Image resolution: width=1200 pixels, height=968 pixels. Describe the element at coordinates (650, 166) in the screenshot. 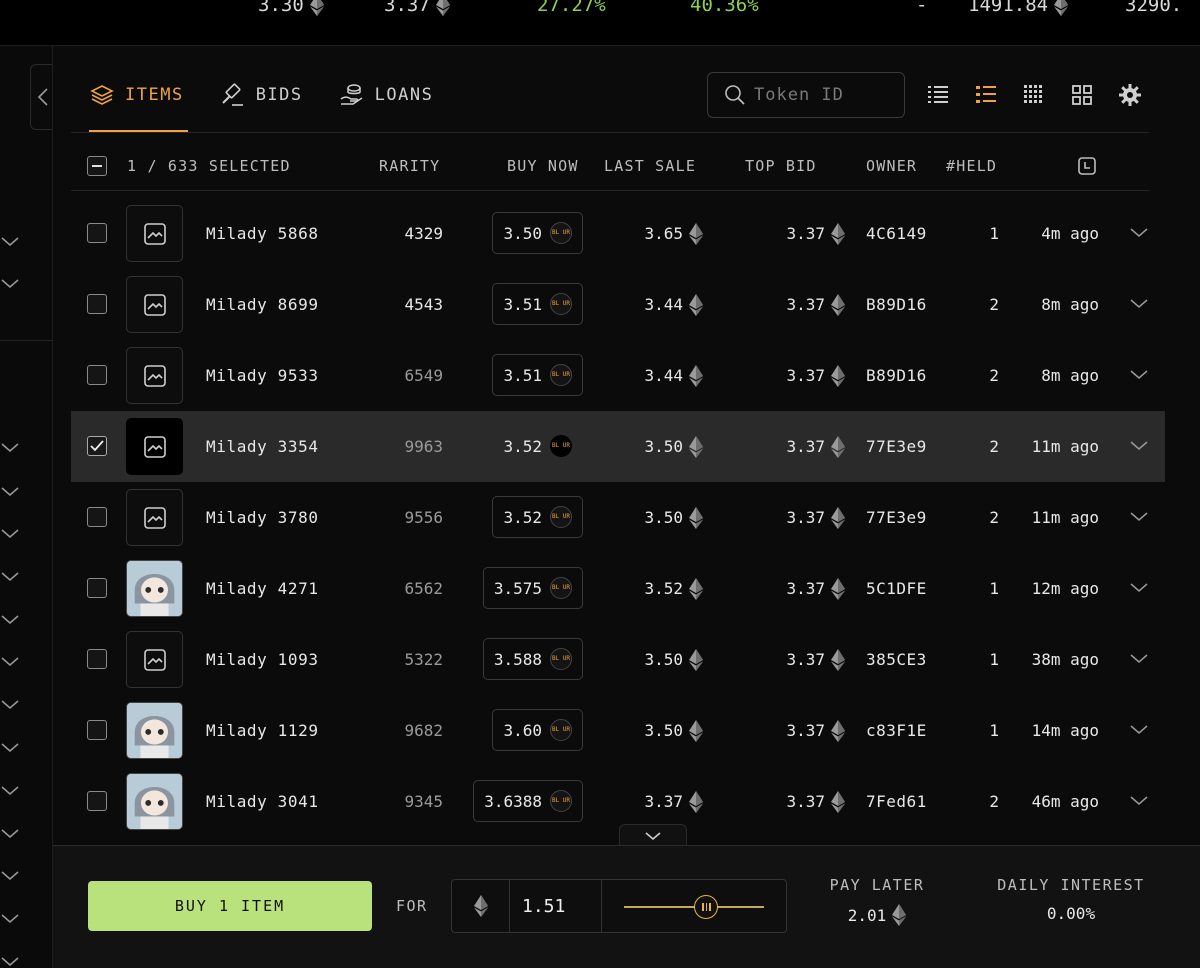

I see `header-last-sale: LAST SALE` at that location.